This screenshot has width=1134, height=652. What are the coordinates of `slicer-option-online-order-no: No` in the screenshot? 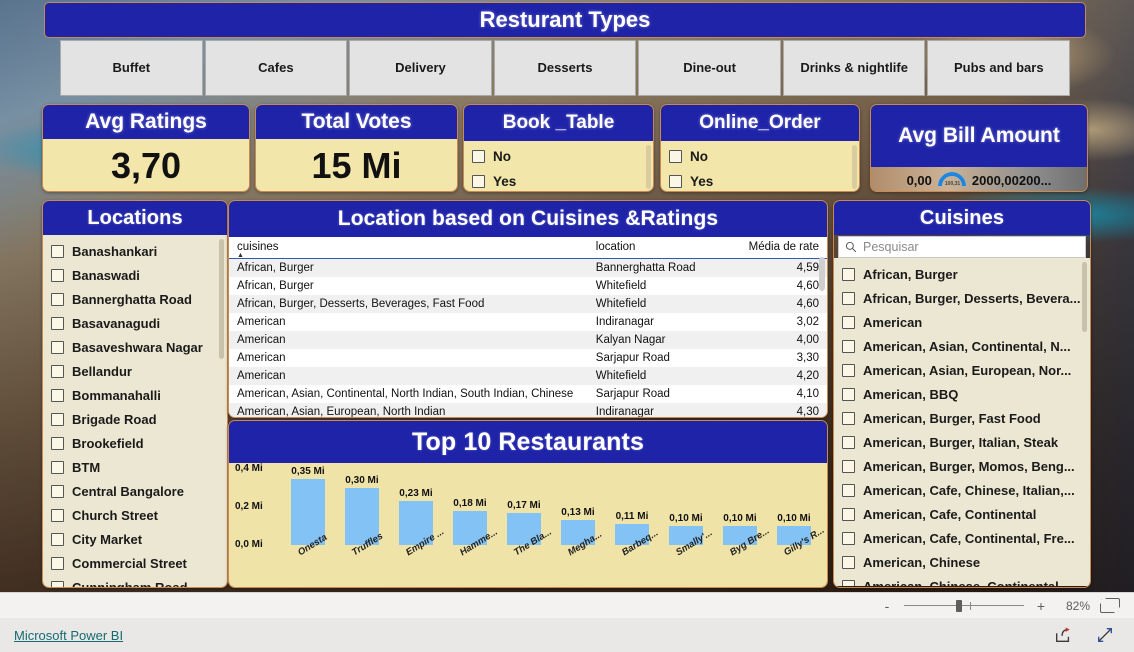 It's located at (760, 156).